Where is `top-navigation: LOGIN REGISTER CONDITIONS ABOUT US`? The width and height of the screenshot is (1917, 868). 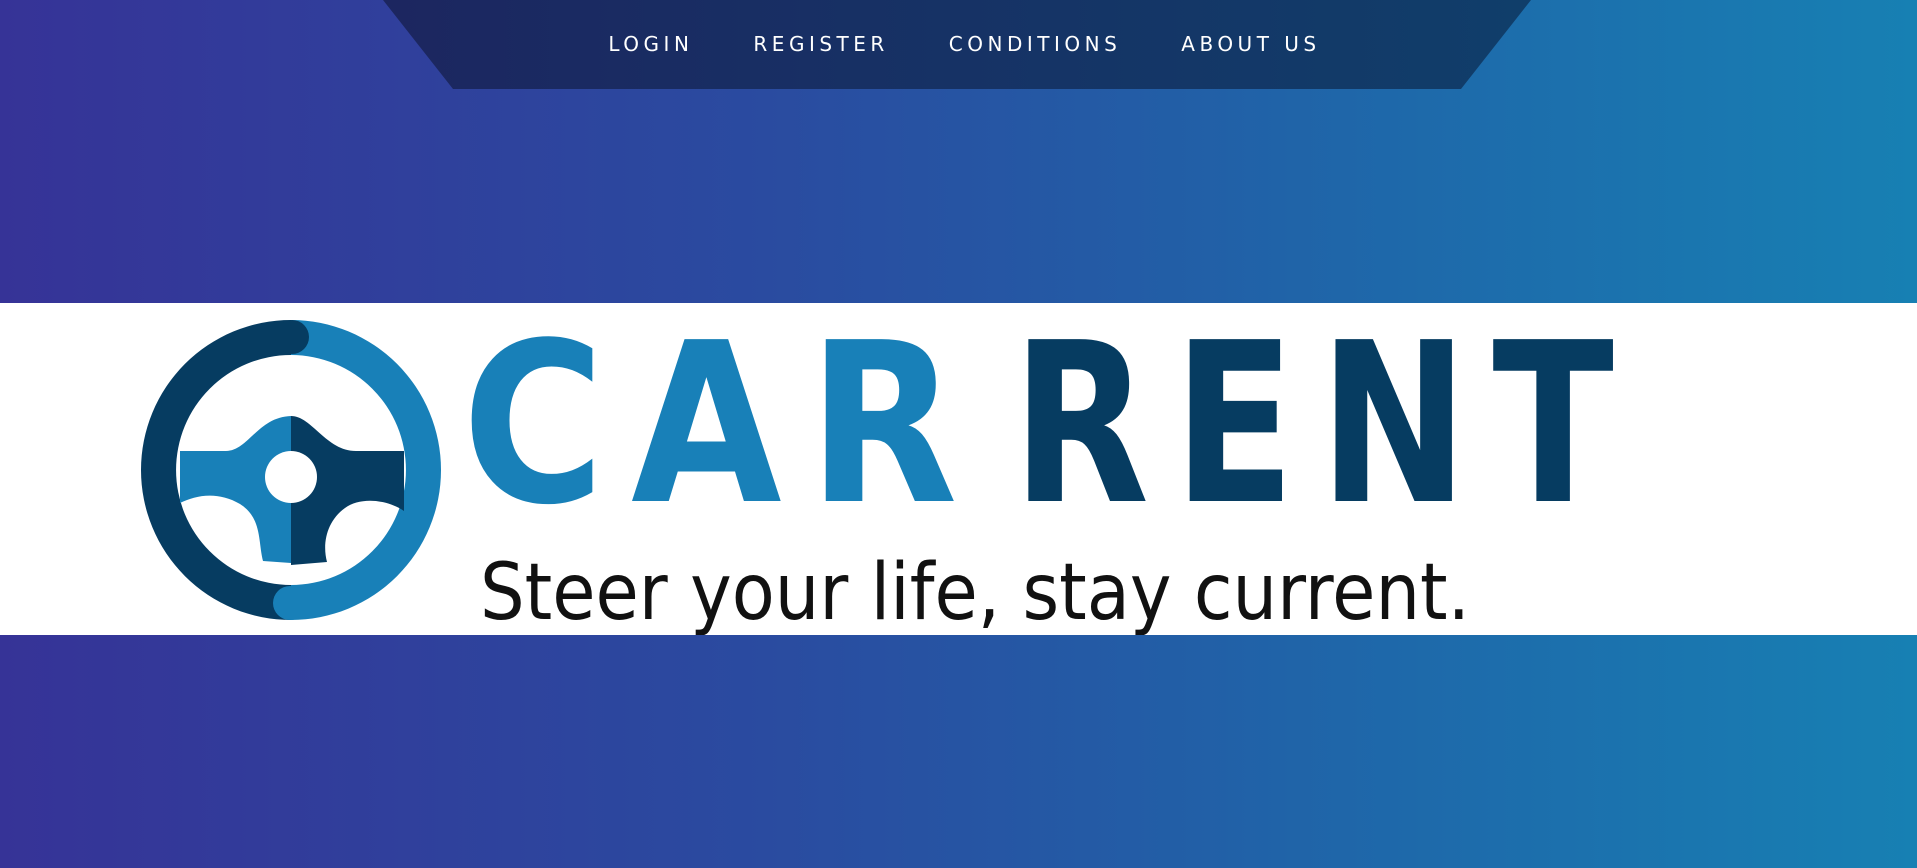
top-navigation: LOGIN REGISTER CONDITIONS ABOUT US is located at coordinates (958, 44).